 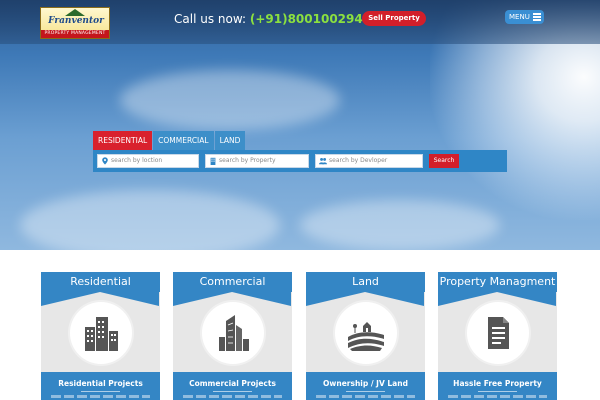 I want to click on card-title: Hassle Free Property, so click(x=497, y=383).